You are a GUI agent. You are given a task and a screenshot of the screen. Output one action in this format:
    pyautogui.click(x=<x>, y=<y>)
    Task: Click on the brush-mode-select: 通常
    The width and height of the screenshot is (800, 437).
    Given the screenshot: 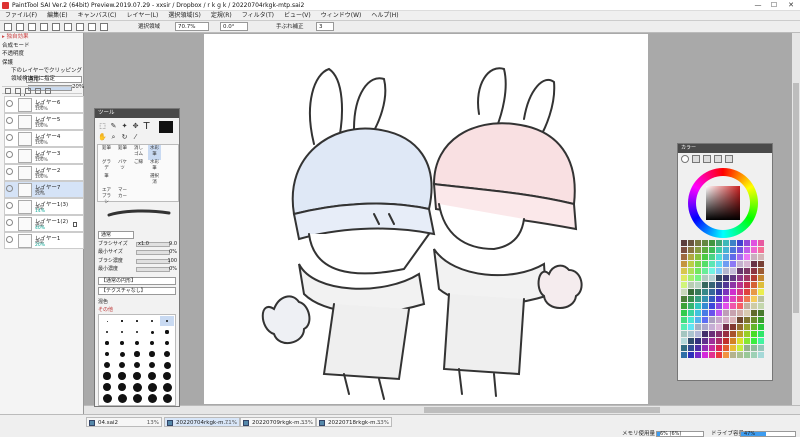 What is the action you would take?
    pyautogui.click(x=116, y=235)
    